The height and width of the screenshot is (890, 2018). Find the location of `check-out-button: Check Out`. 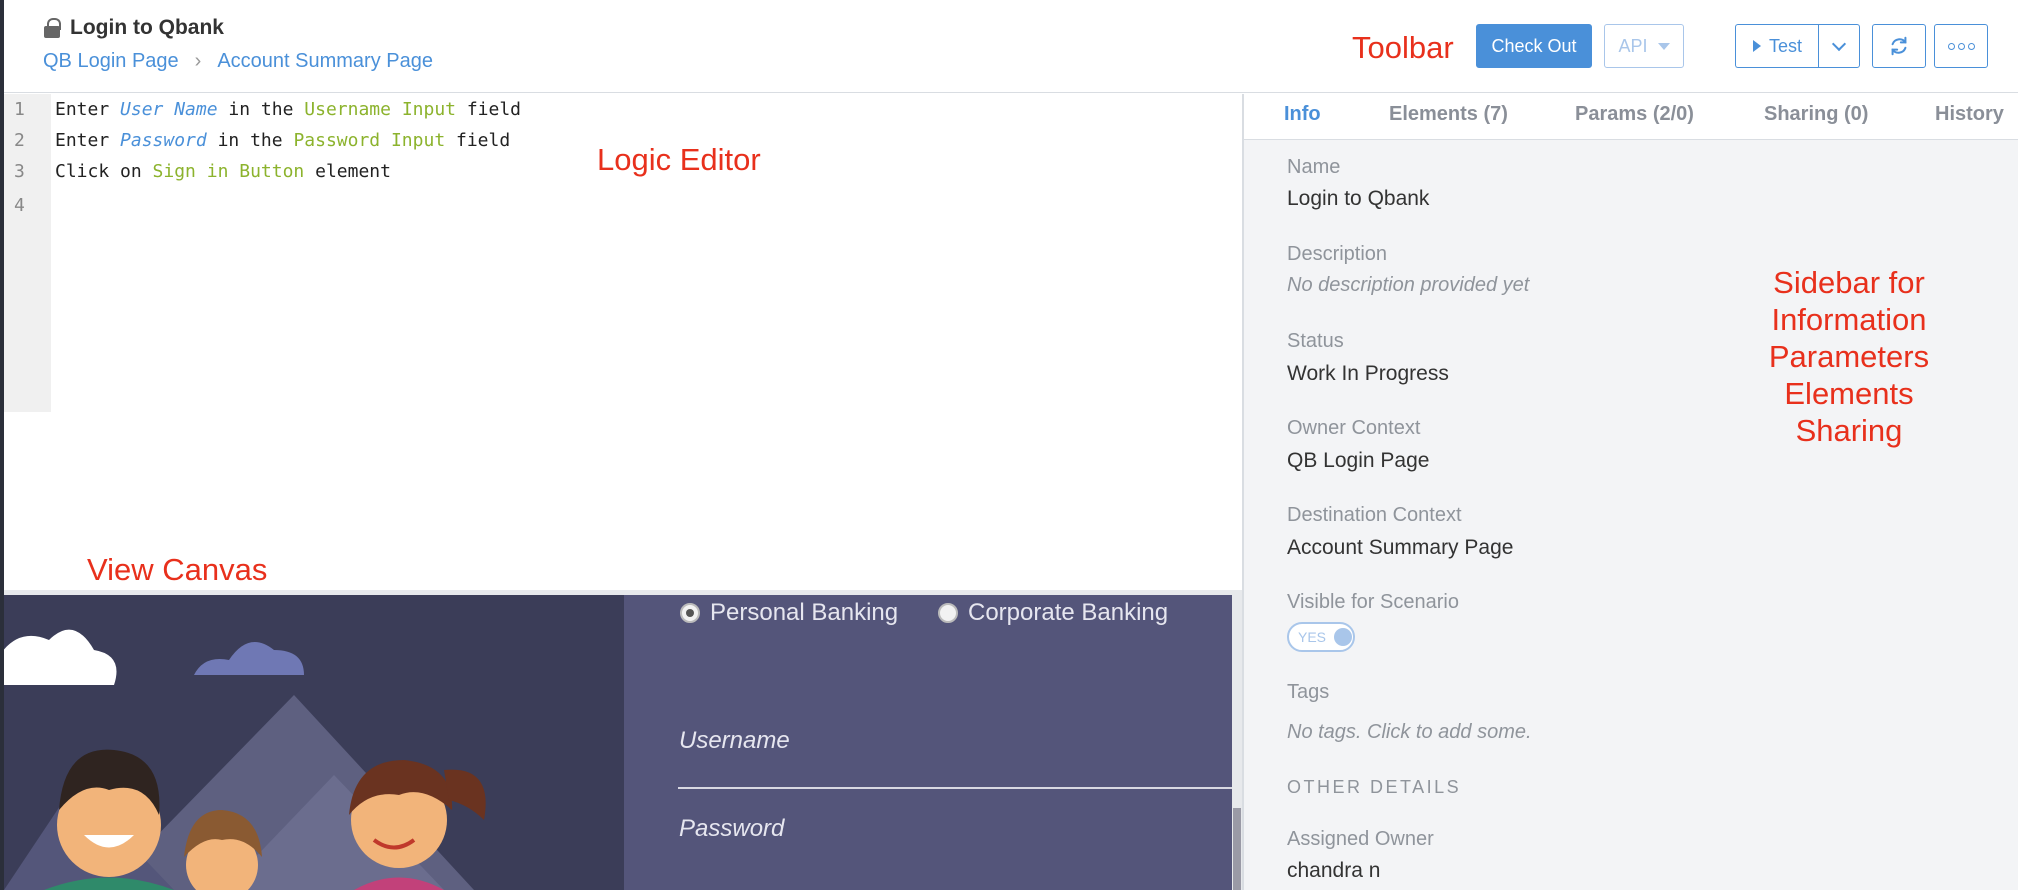

check-out-button: Check Out is located at coordinates (1534, 46).